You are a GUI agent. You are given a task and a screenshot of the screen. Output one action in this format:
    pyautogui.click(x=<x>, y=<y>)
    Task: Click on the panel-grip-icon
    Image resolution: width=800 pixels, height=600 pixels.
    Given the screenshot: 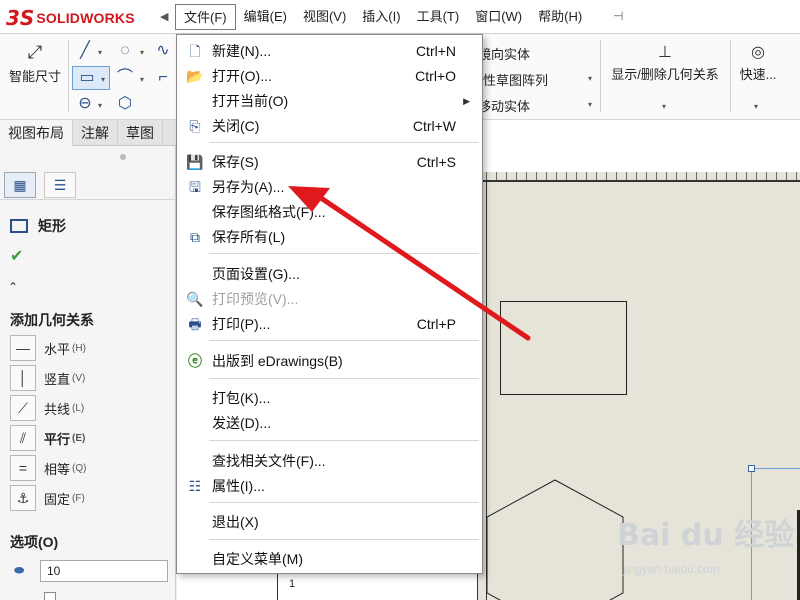 What is the action you would take?
    pyautogui.click(x=123, y=157)
    